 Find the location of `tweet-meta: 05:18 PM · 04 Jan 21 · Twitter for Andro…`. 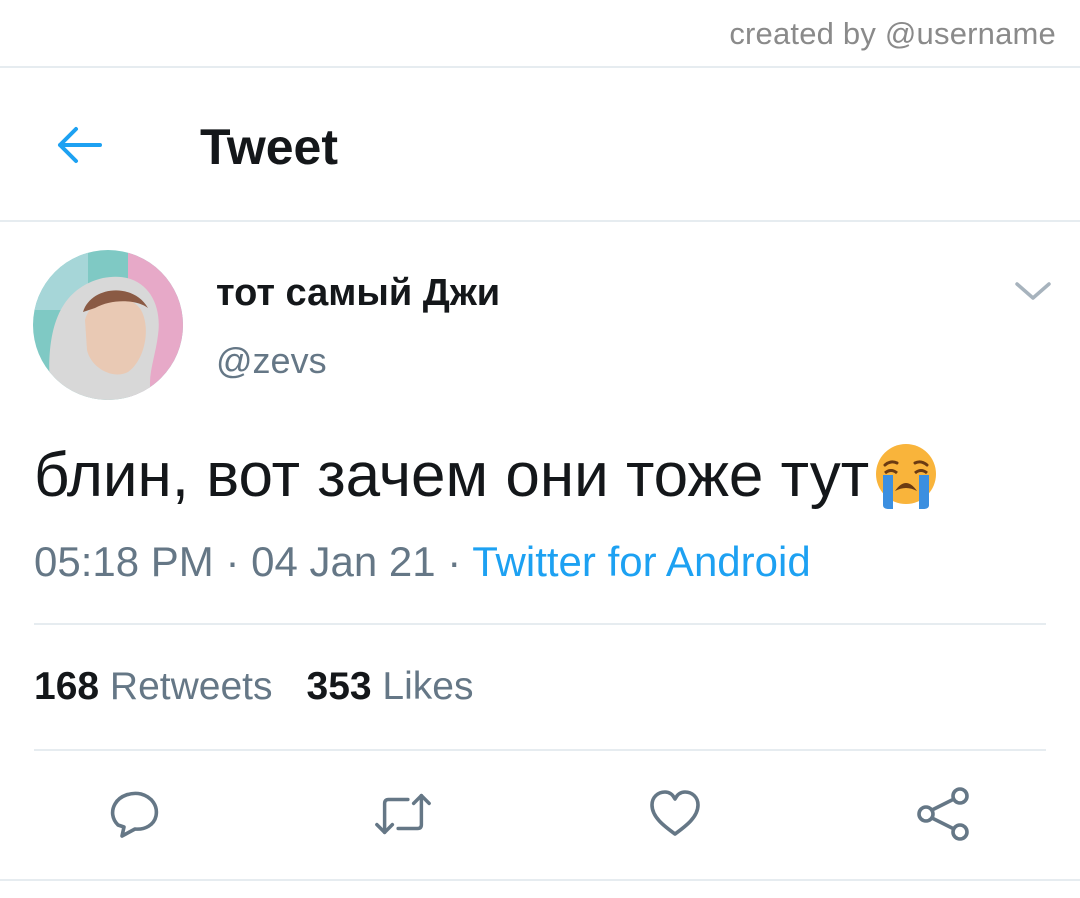

tweet-meta: 05:18 PM · 04 Jan 21 · Twitter for Andro… is located at coordinates (422, 562).